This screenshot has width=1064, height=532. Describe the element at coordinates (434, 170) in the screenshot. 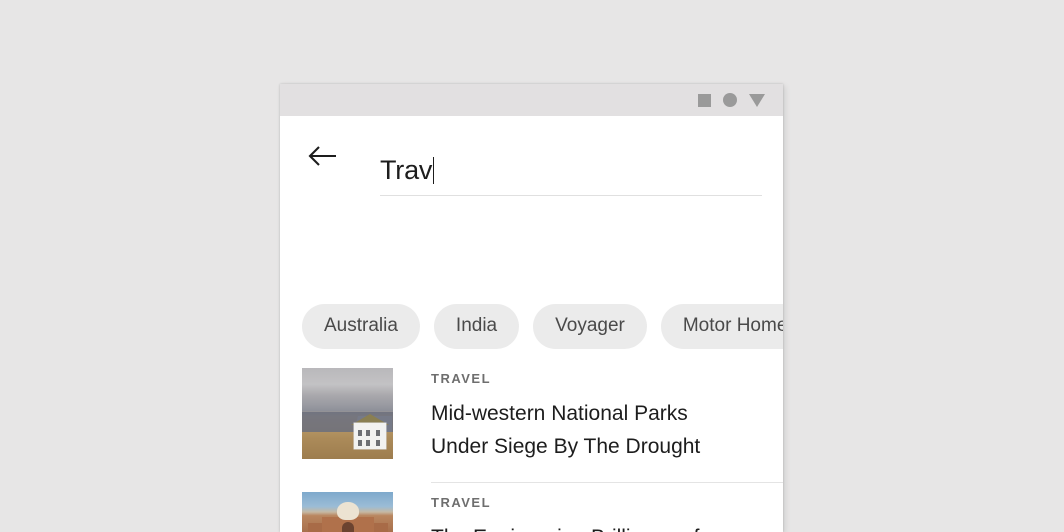

I see `text-caret` at that location.